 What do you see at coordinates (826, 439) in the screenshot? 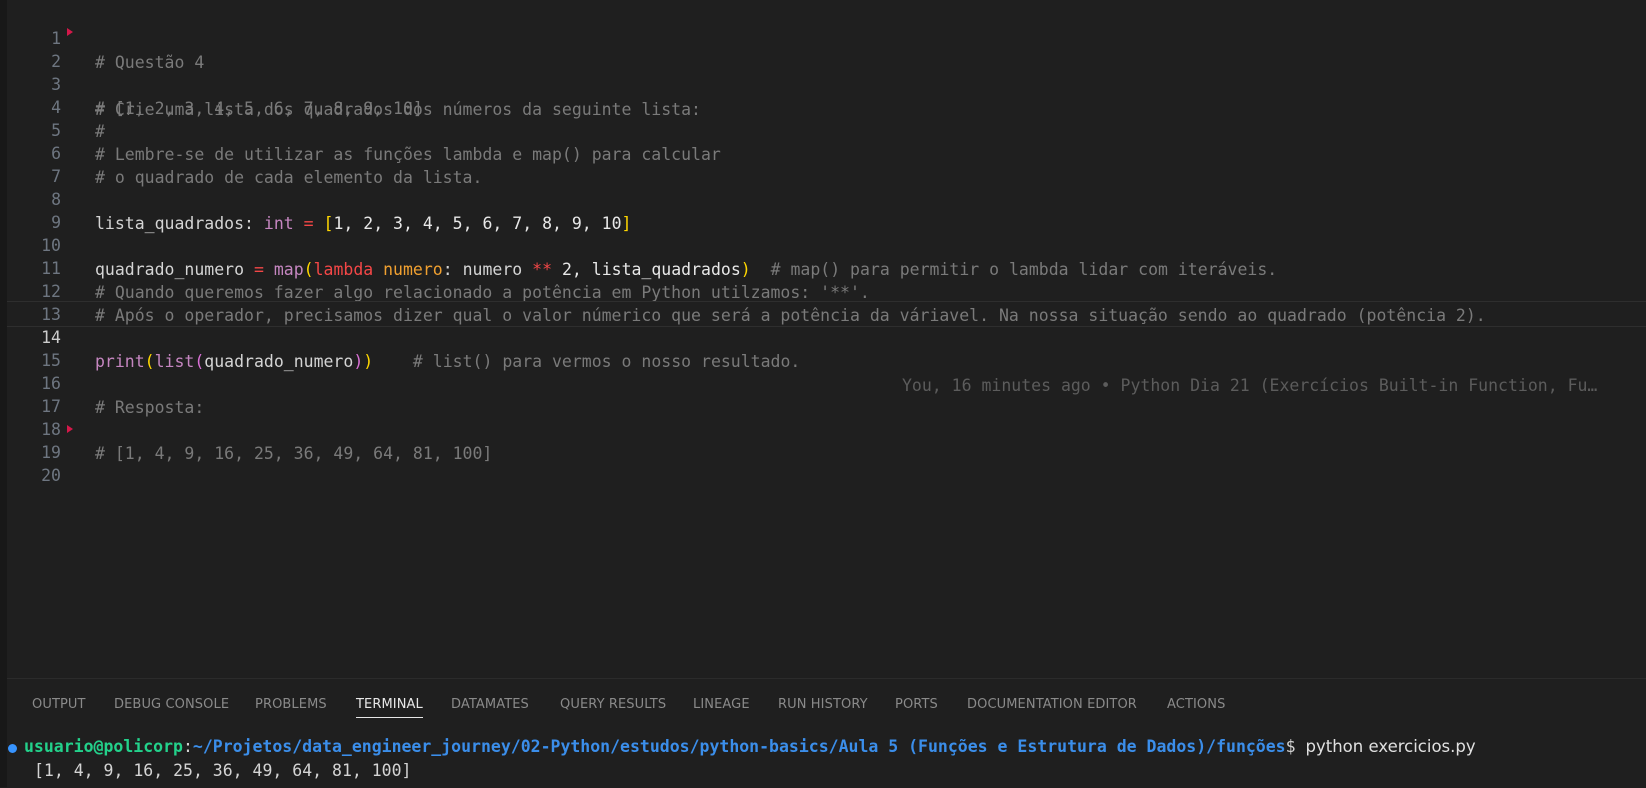
I see `editor-line: 19` at bounding box center [826, 439].